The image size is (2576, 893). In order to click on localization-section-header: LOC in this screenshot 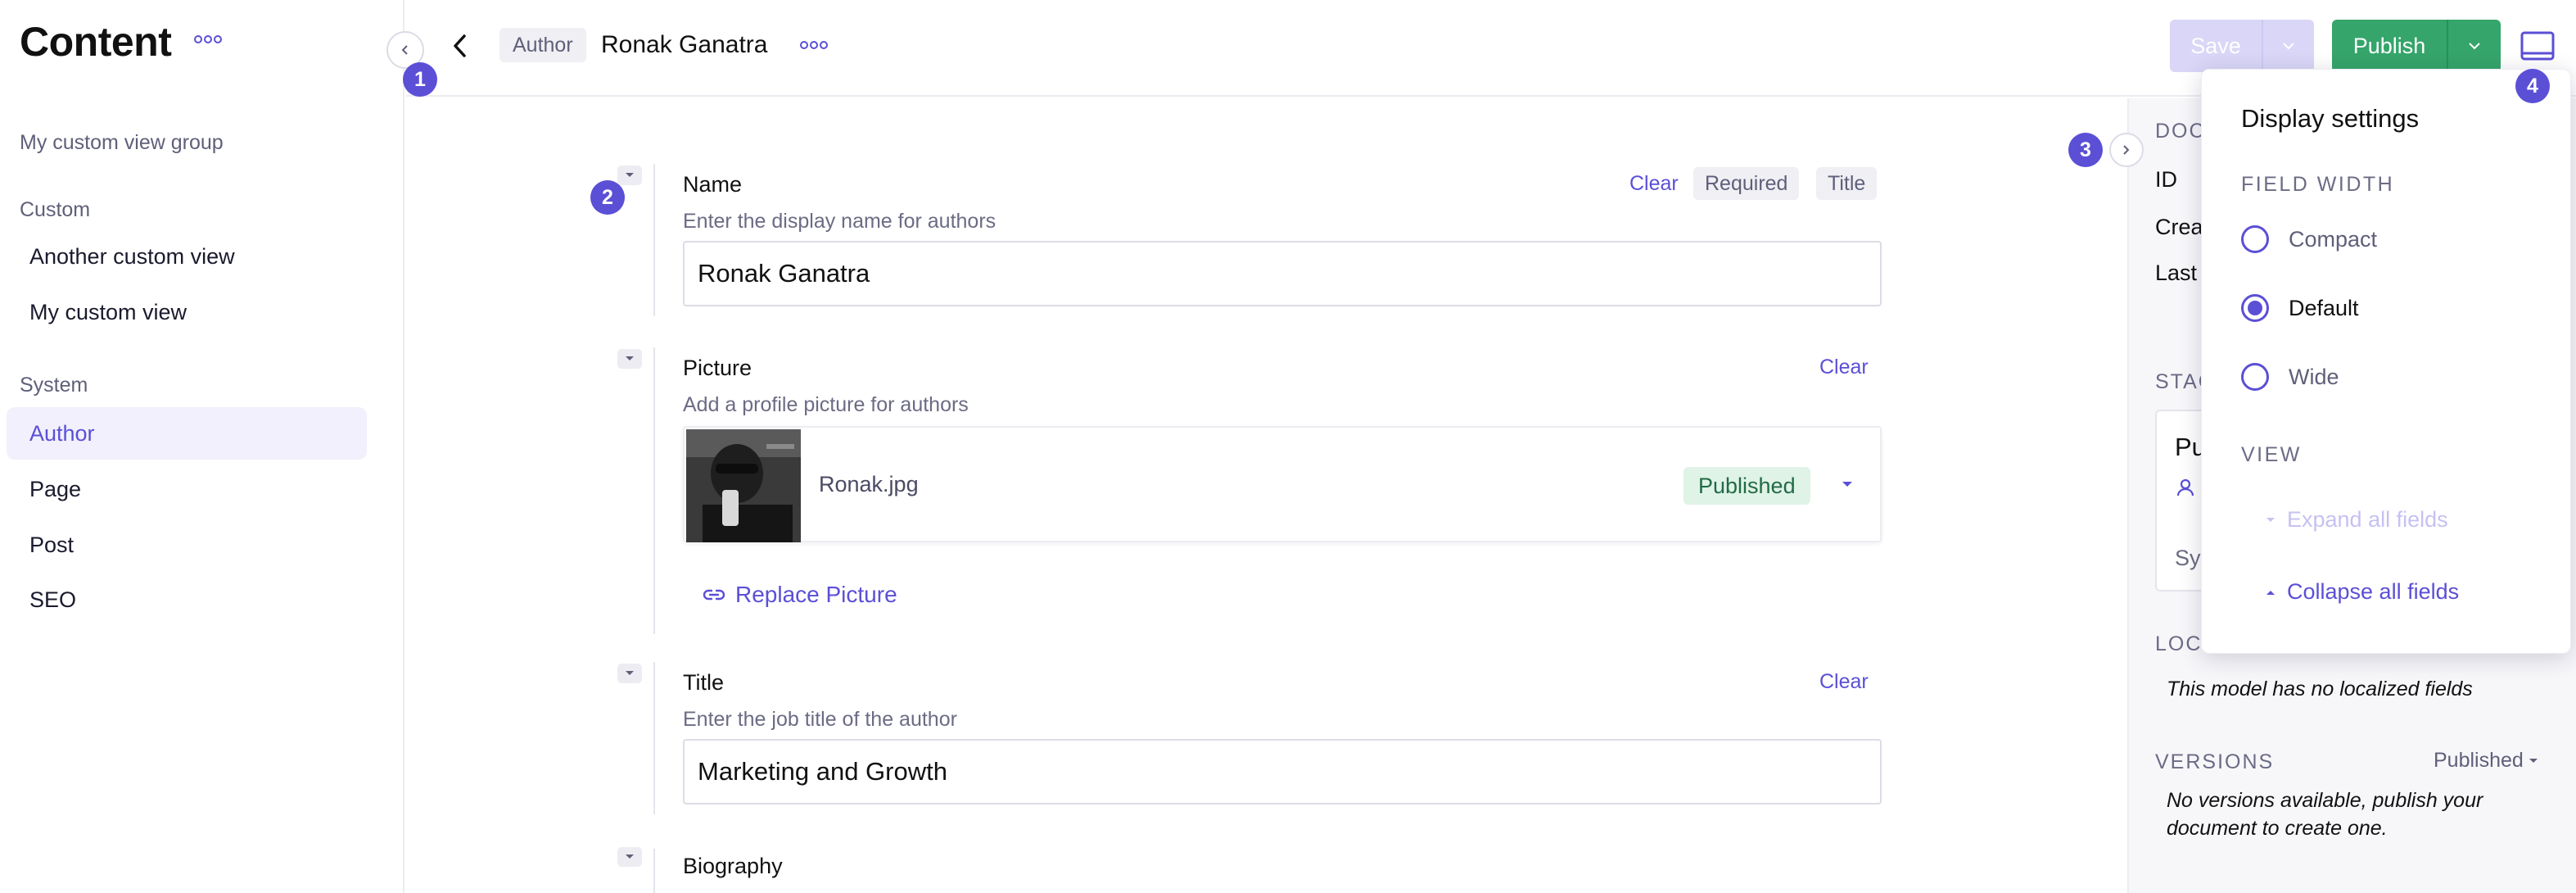, I will do `click(2179, 644)`.